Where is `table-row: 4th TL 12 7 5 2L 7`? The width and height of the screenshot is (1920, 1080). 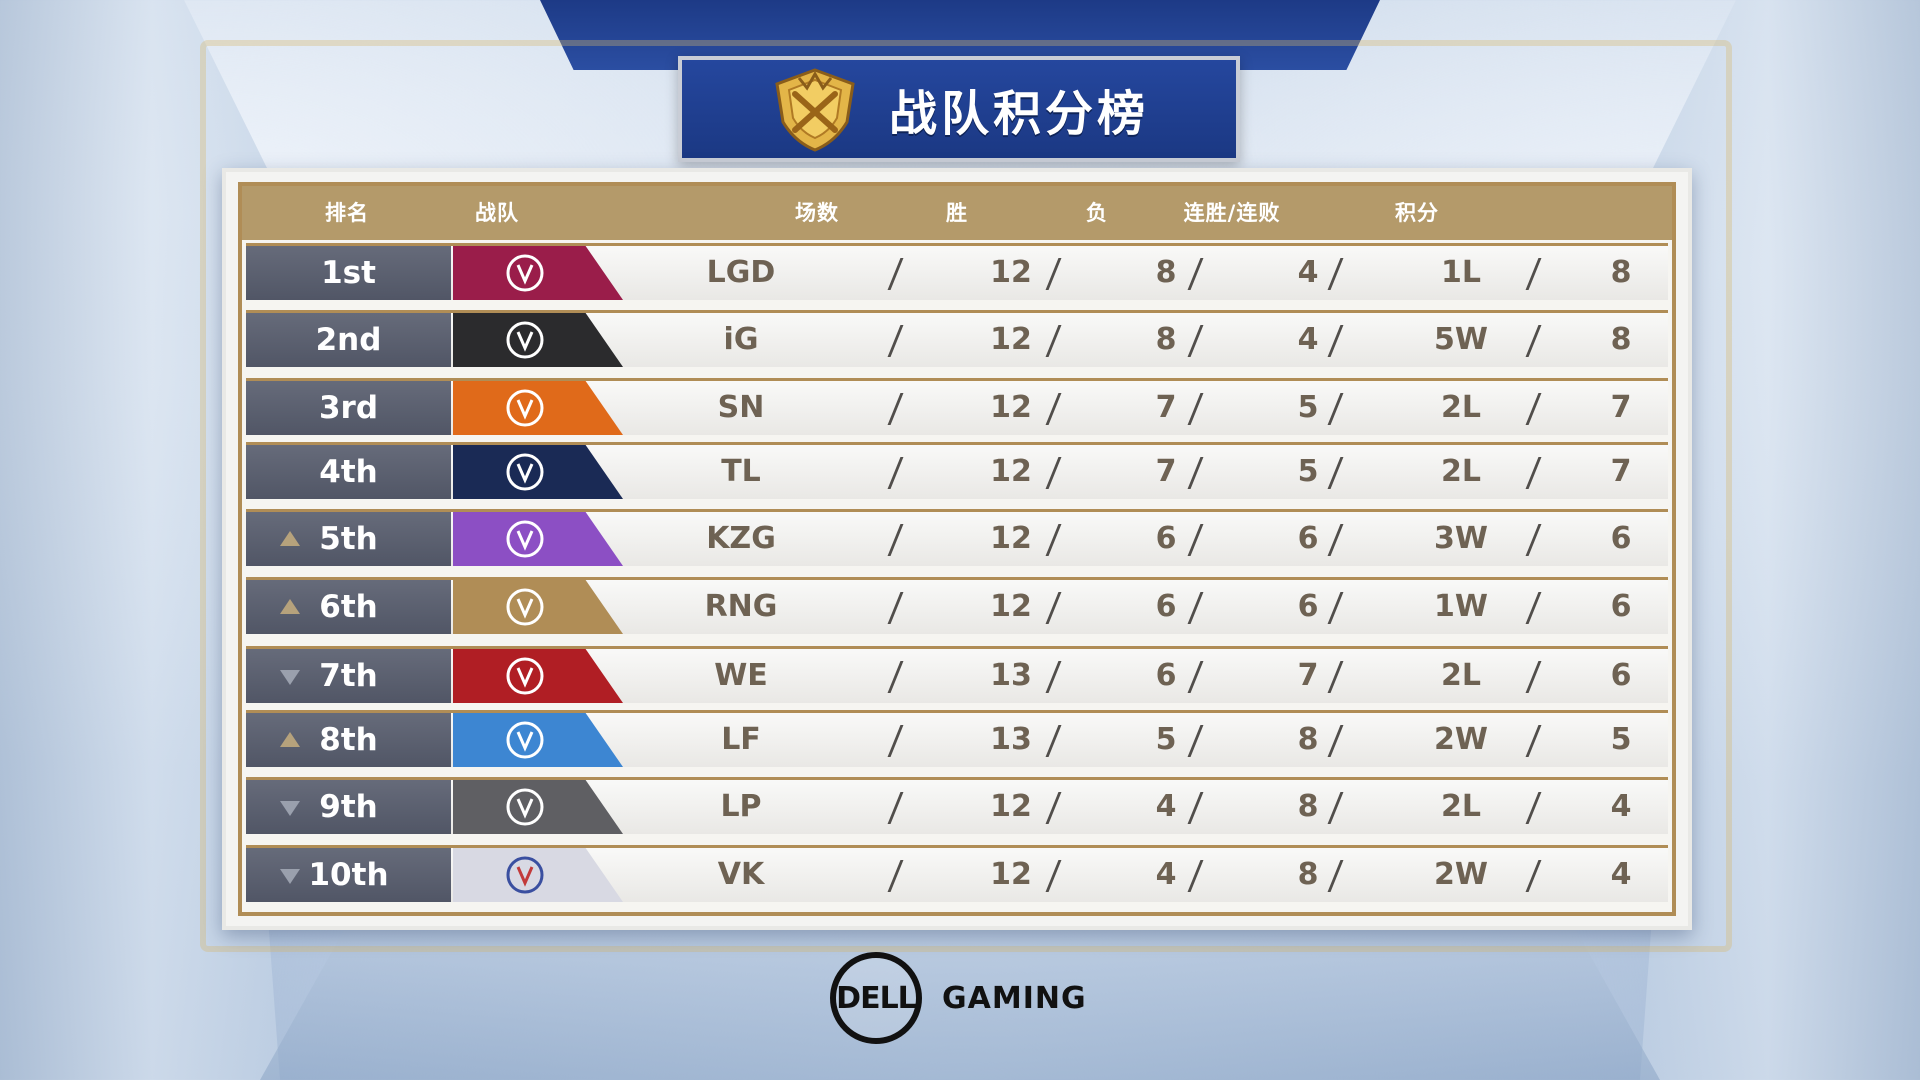
table-row: 4th TL 12 7 5 2L 7 is located at coordinates (957, 472).